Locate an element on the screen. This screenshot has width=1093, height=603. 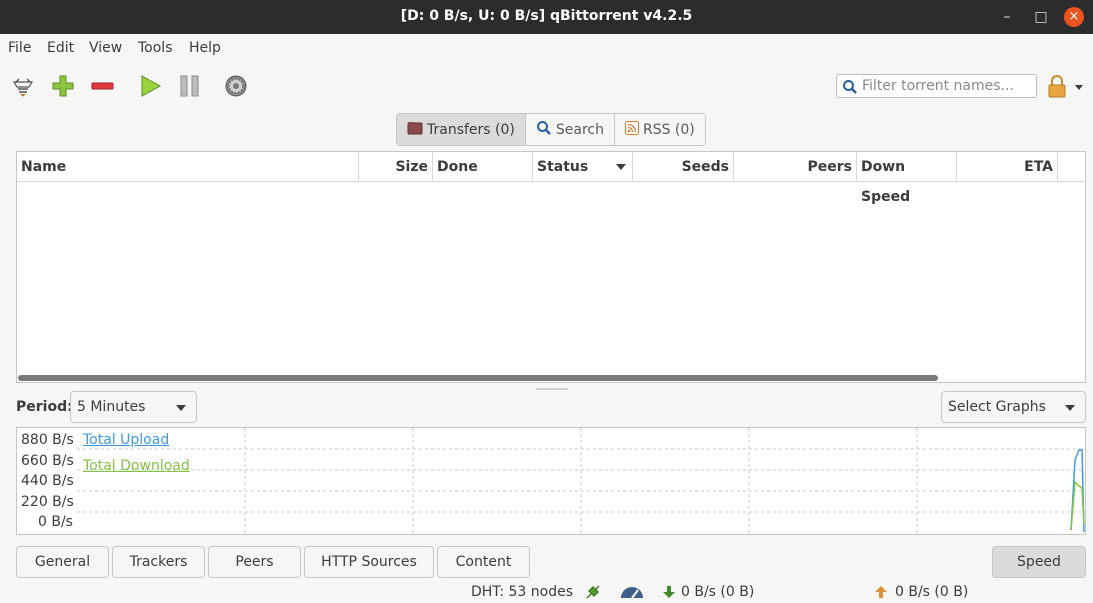
period-select: 5 Minutes is located at coordinates (133, 407).